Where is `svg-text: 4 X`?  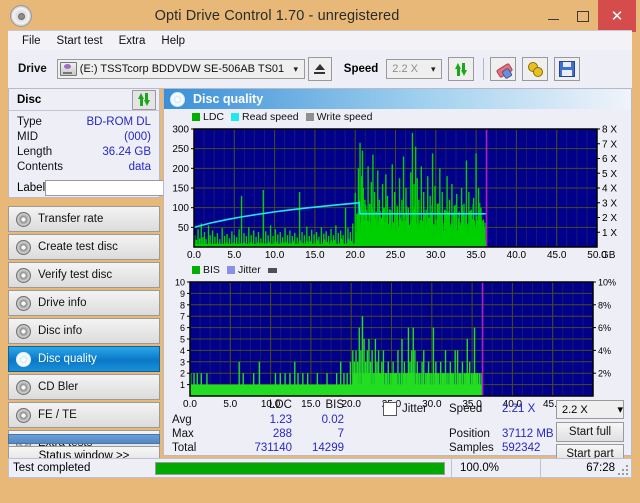 svg-text: 4 X is located at coordinates (609, 189).